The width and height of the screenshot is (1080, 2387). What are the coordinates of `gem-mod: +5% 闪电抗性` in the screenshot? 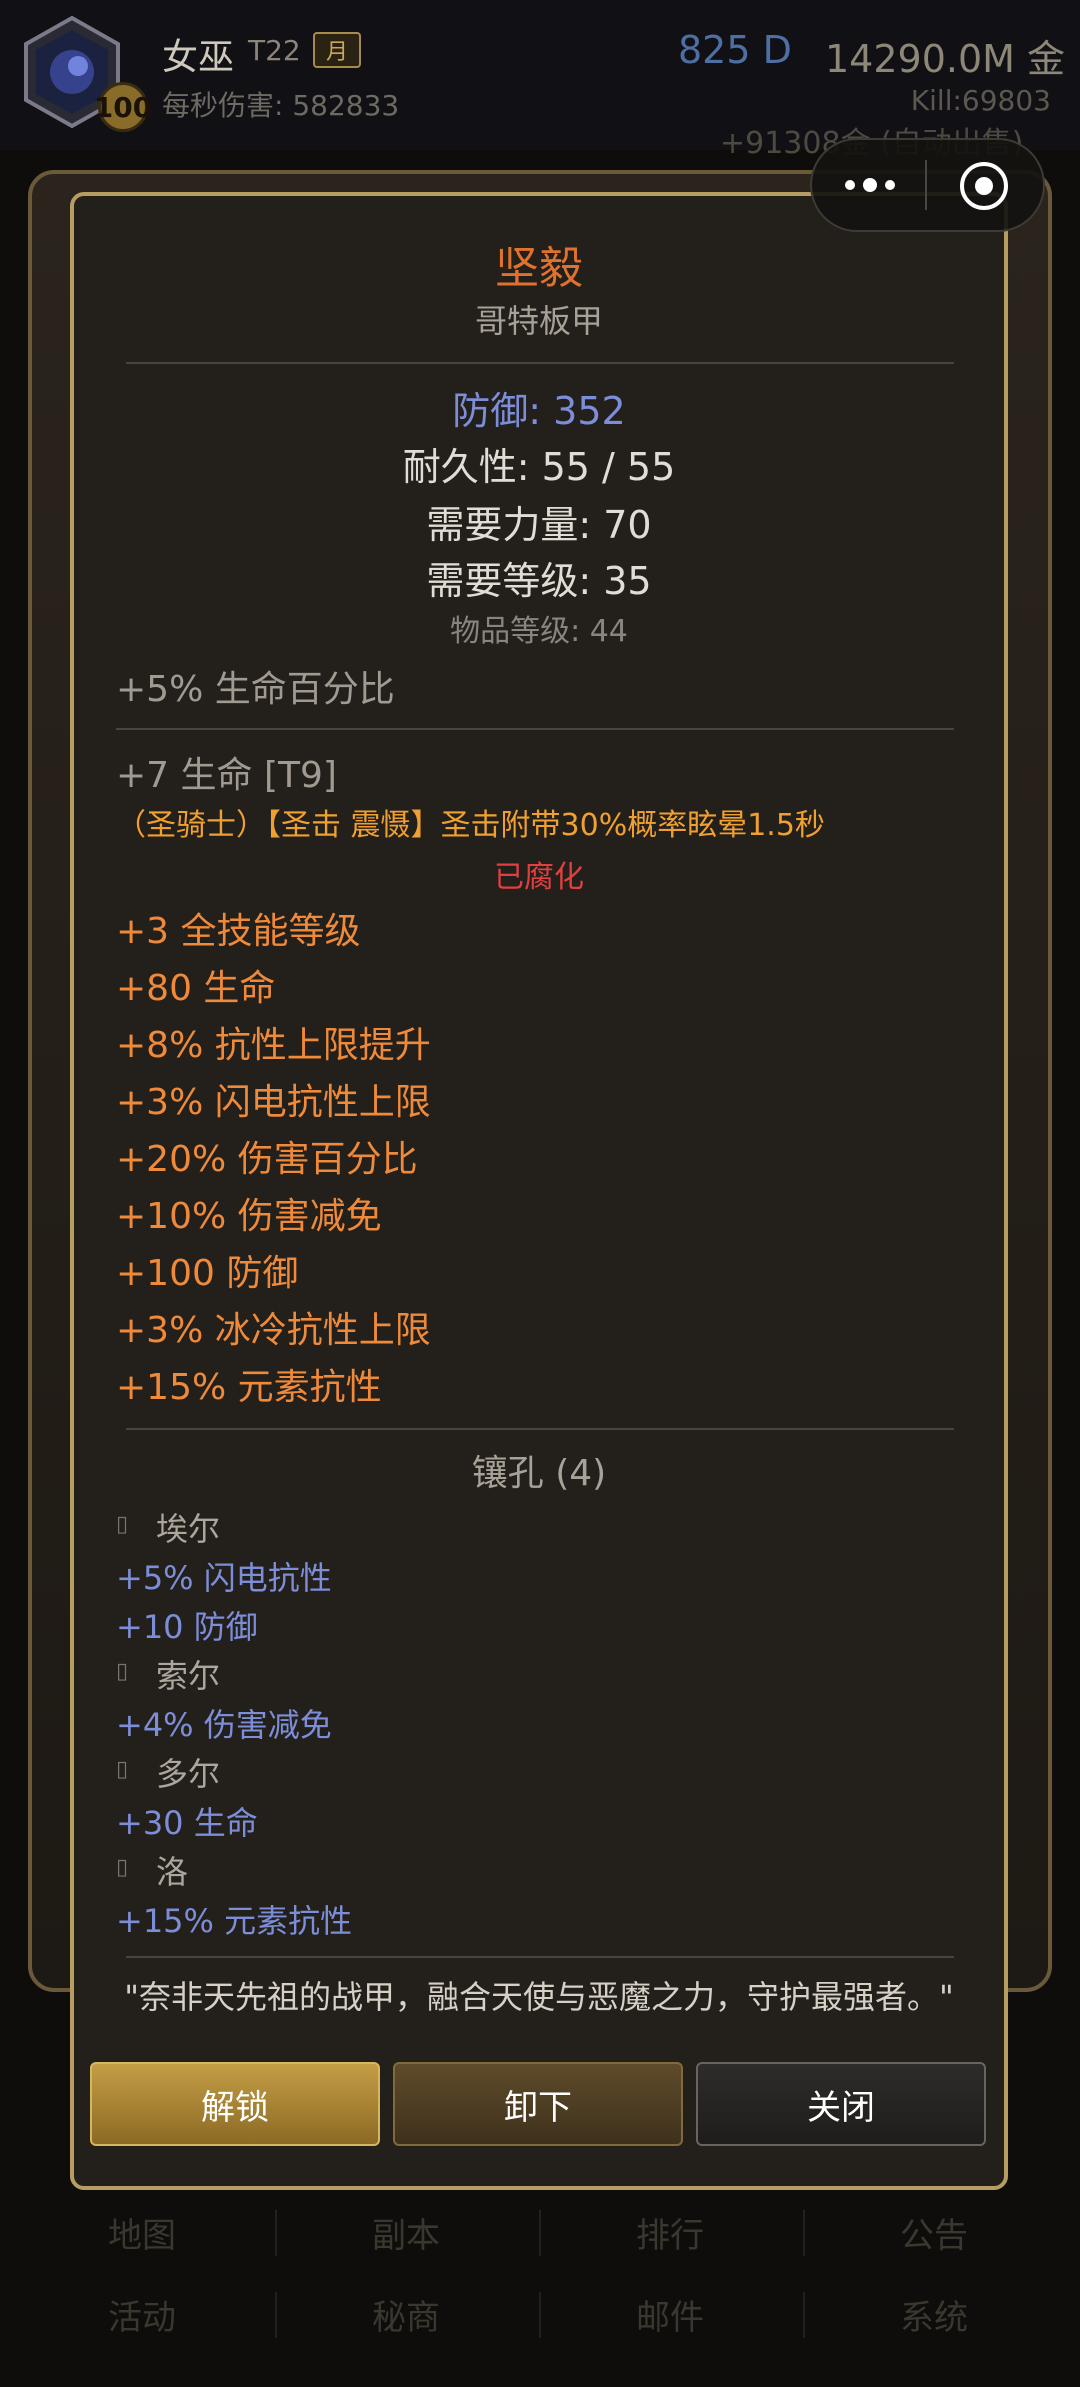 It's located at (224, 1578).